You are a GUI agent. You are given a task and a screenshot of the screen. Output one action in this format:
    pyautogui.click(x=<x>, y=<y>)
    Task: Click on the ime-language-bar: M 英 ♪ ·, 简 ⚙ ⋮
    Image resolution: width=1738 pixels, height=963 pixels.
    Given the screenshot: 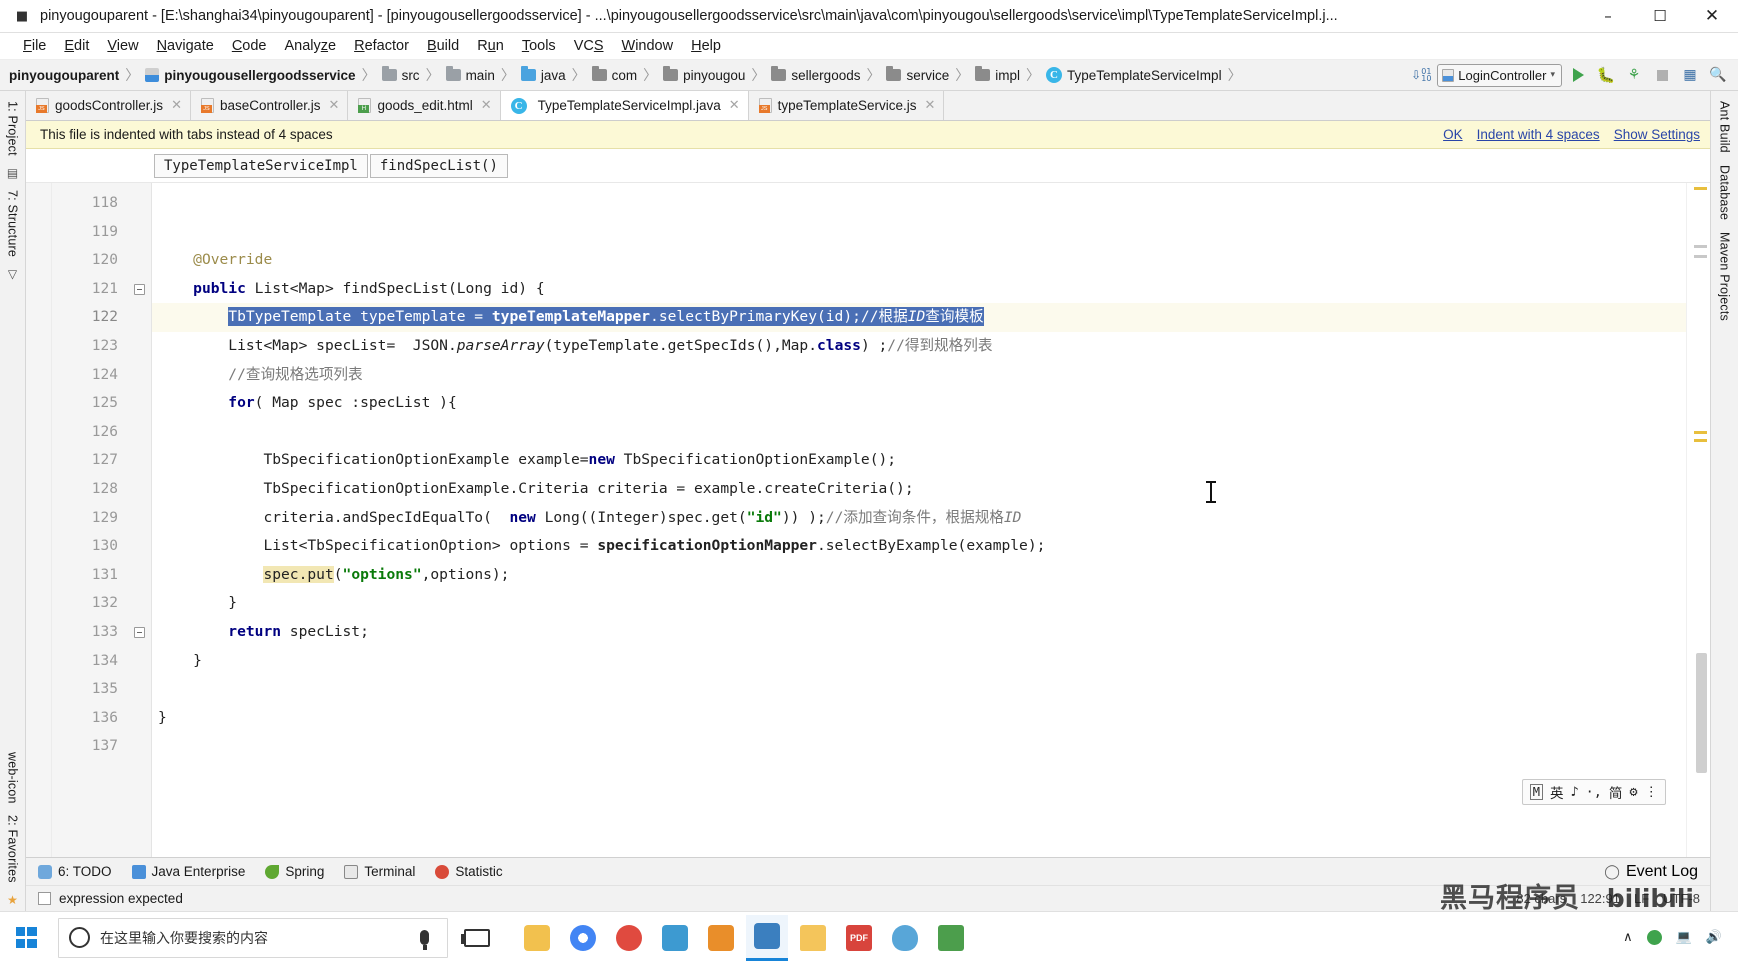 What is the action you would take?
    pyautogui.click(x=1593, y=792)
    